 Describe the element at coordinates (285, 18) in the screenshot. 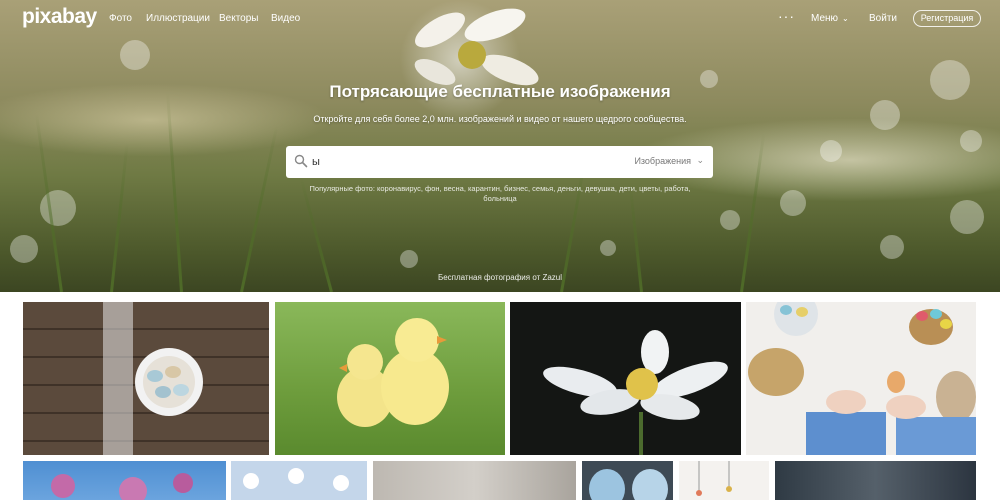

I see `nav-videos: Видео` at that location.